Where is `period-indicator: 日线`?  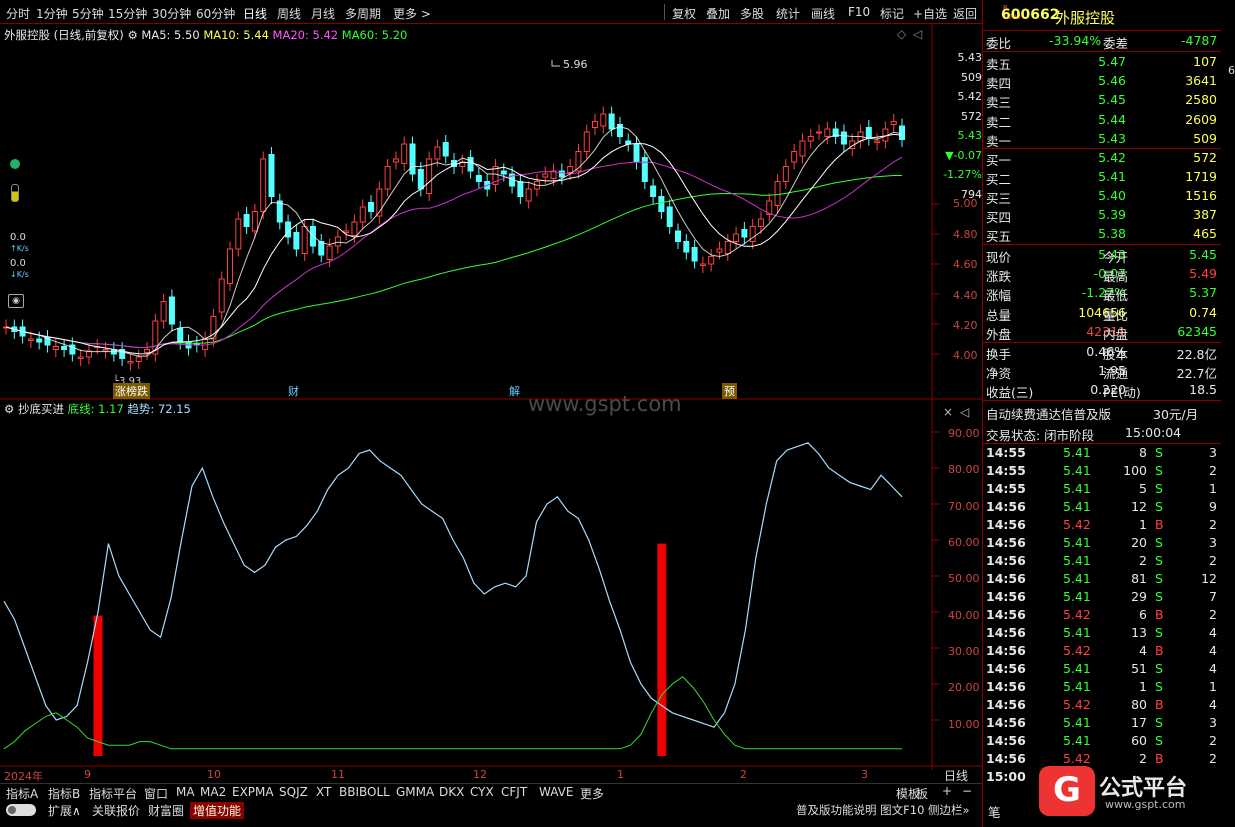 period-indicator: 日线 is located at coordinates (956, 775).